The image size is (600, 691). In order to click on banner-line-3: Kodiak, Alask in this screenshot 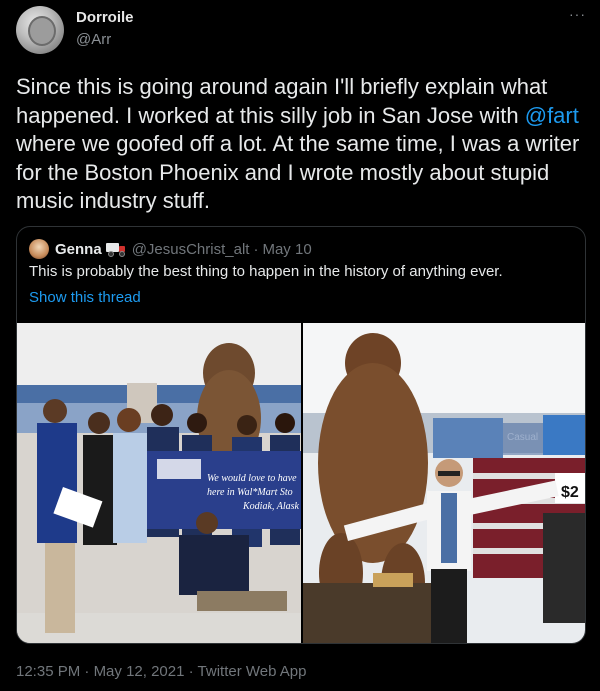, I will do `click(270, 506)`.